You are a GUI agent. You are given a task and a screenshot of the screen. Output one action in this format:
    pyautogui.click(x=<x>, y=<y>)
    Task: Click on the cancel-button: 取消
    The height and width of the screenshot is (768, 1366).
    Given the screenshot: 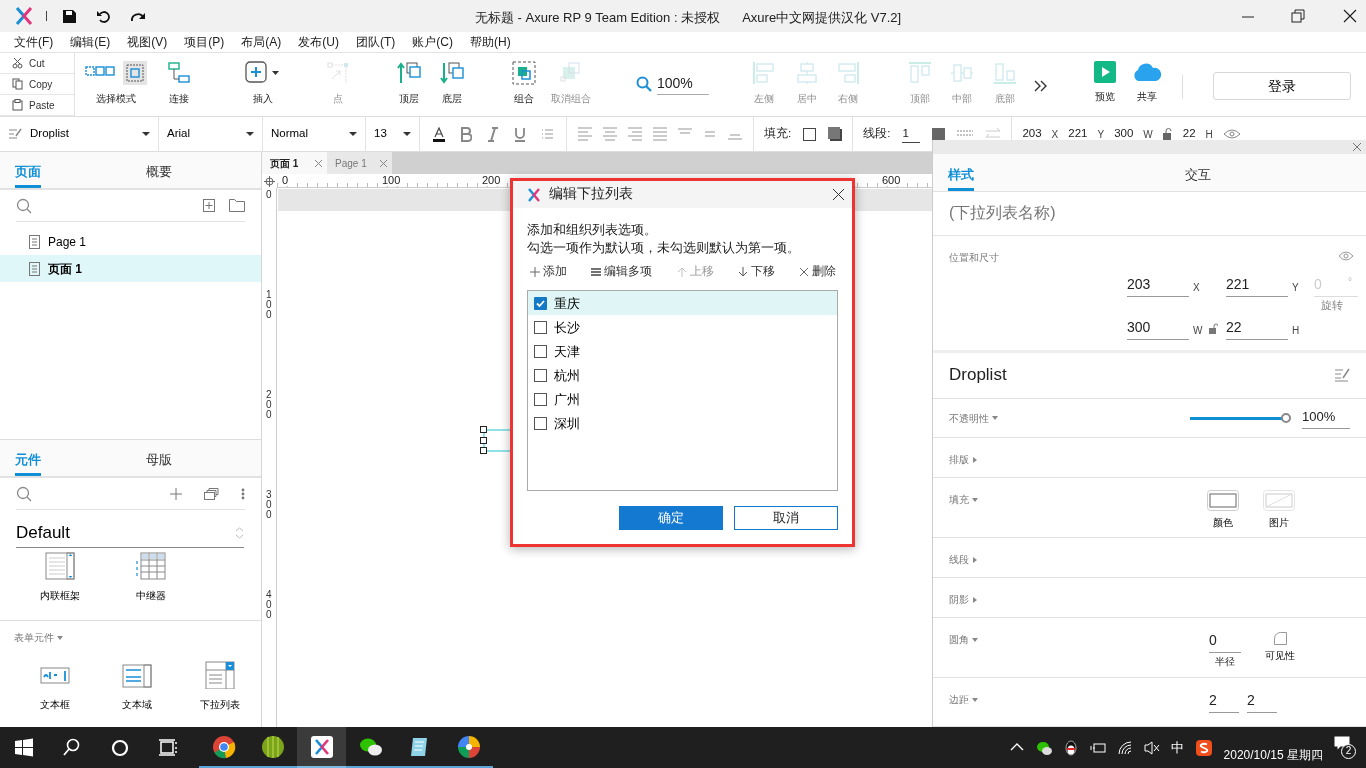 What is the action you would take?
    pyautogui.click(x=786, y=518)
    